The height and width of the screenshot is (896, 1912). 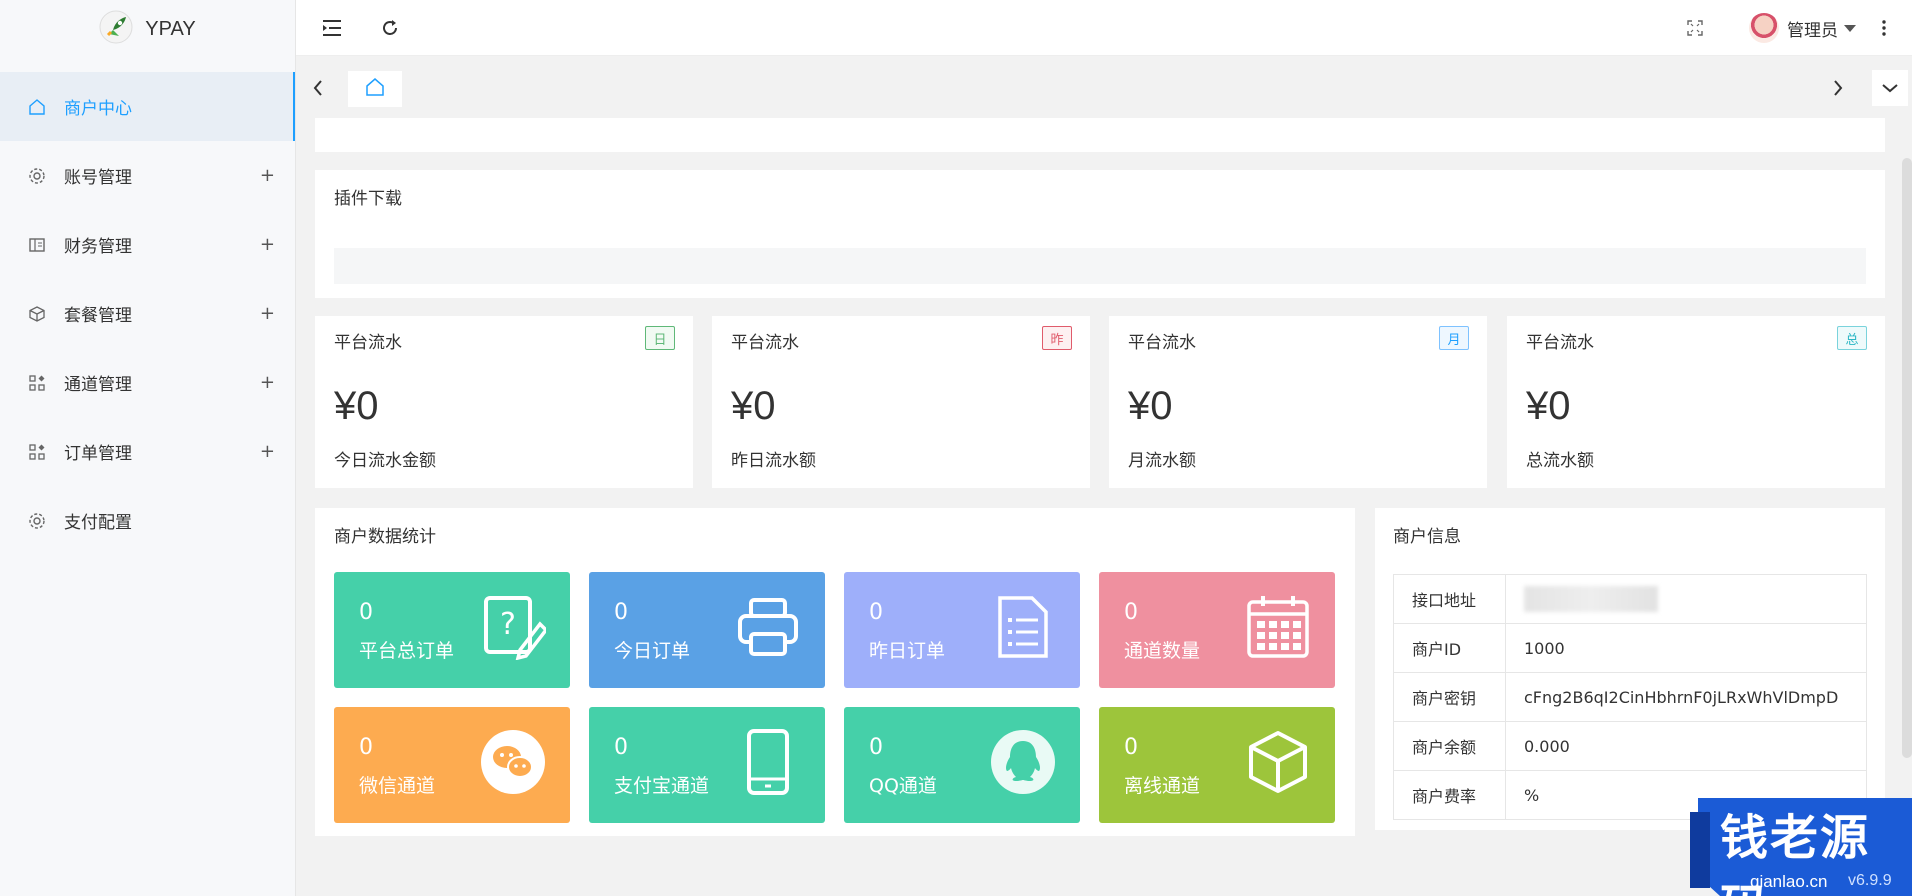 What do you see at coordinates (773, 461) in the screenshot?
I see `stat-desc: 昨日流水额` at bounding box center [773, 461].